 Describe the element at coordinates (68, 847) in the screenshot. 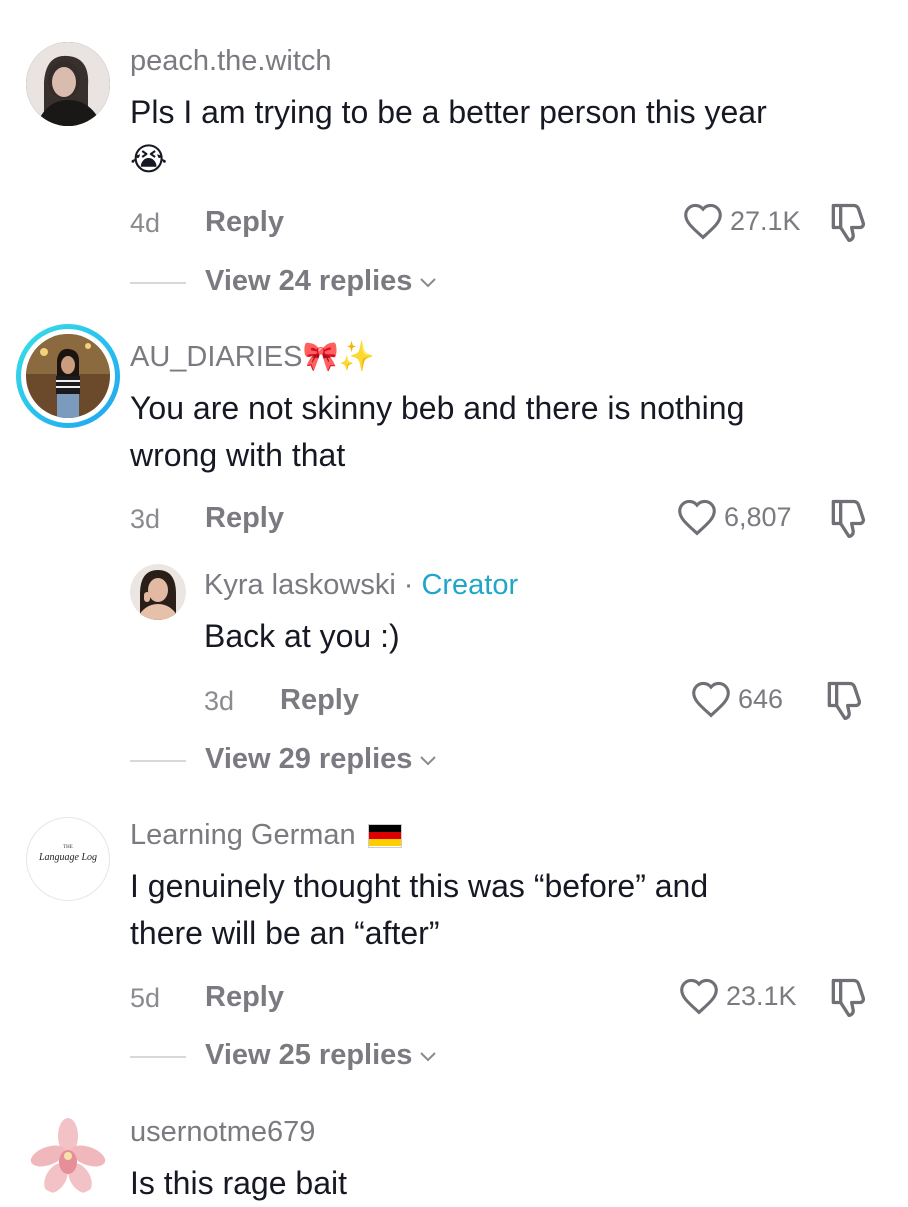

I see `avatar-logo-small: THE` at that location.